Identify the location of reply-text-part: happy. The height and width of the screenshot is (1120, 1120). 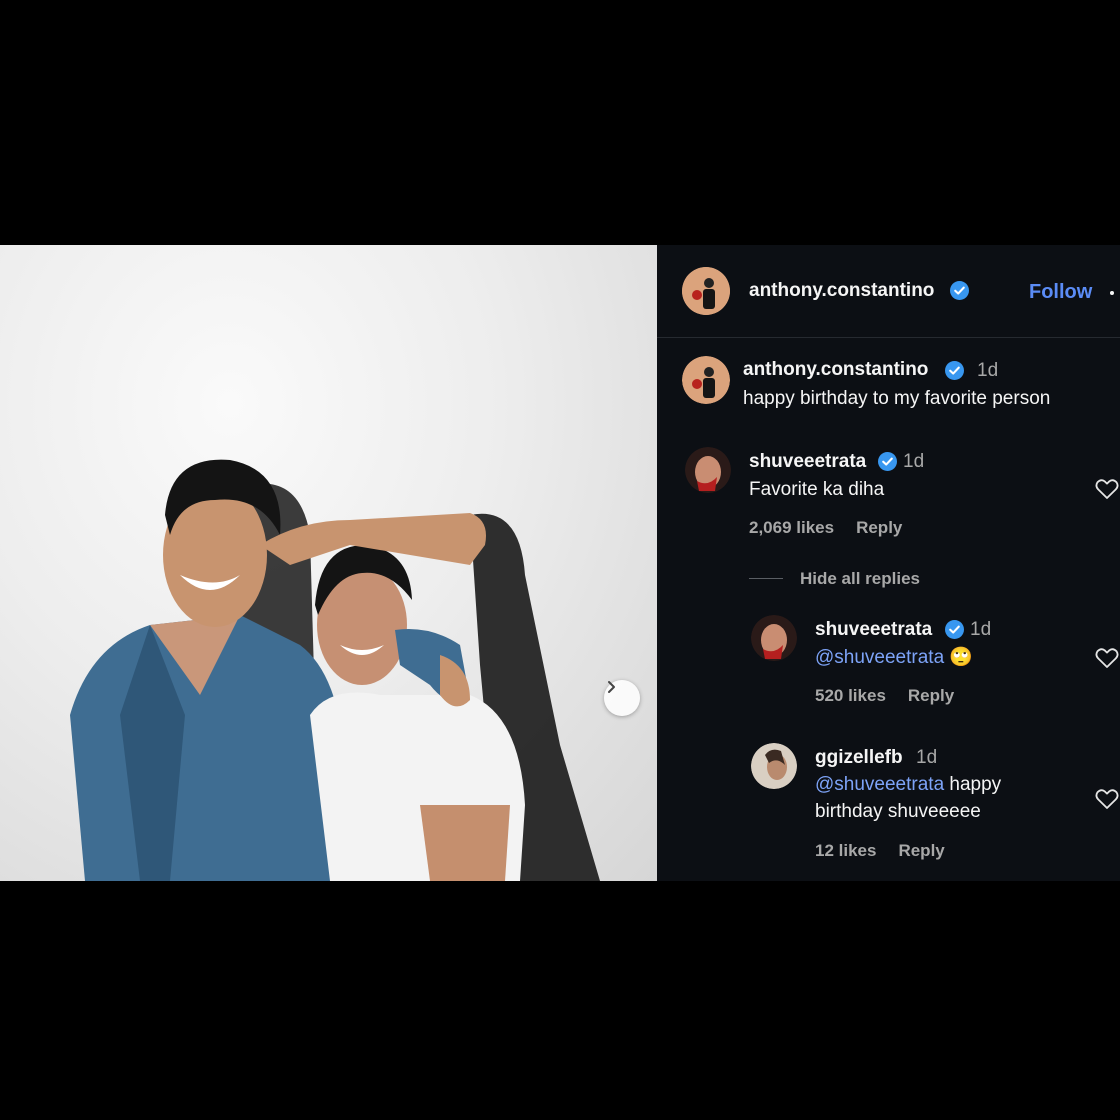
(973, 784).